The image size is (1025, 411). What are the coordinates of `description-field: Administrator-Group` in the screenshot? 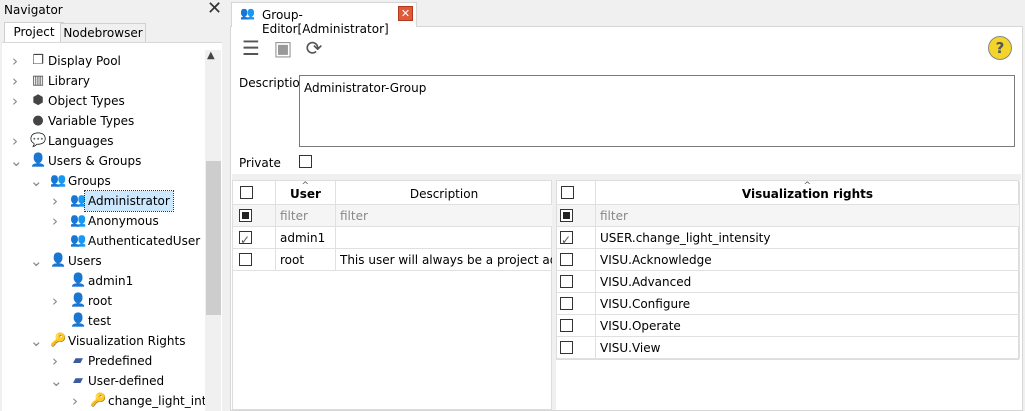 It's located at (657, 111).